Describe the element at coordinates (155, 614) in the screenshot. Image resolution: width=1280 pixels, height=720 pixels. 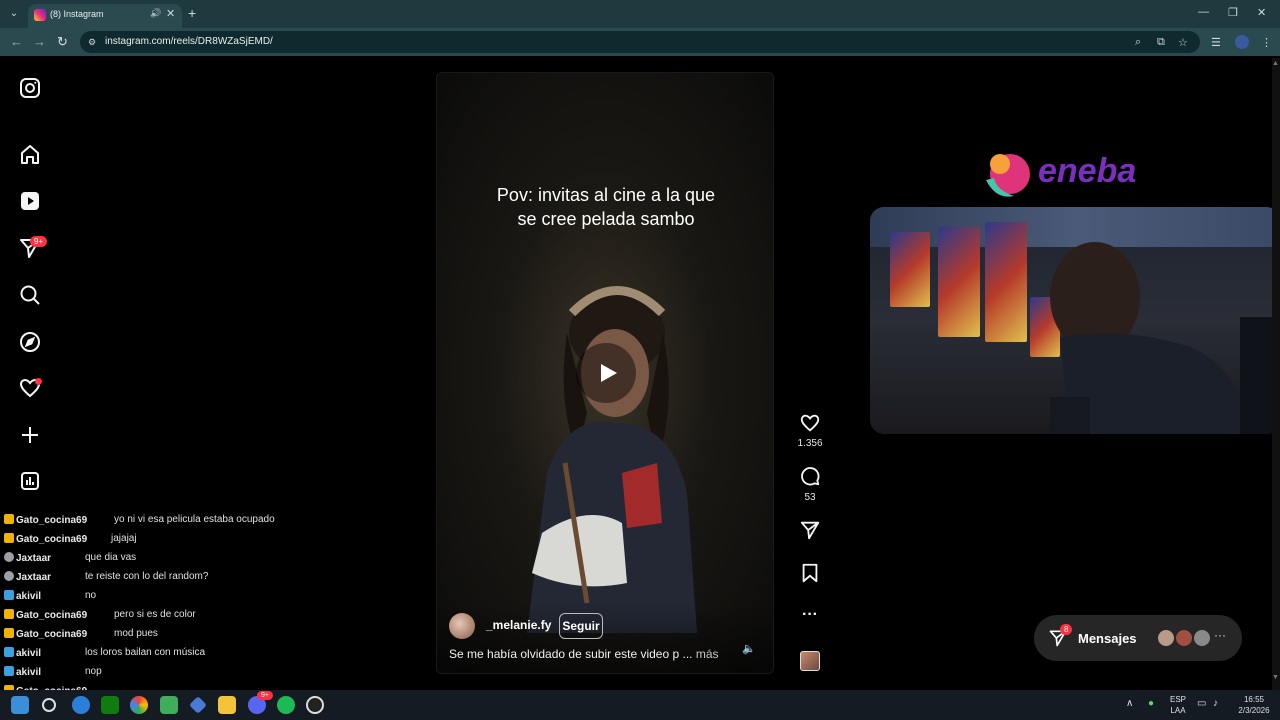
I see `chat-text: pero si es de color` at that location.